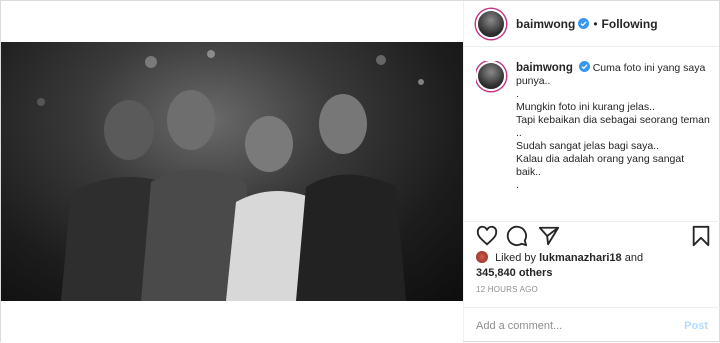 The height and width of the screenshot is (343, 720). I want to click on caption-fade, so click(594, 204).